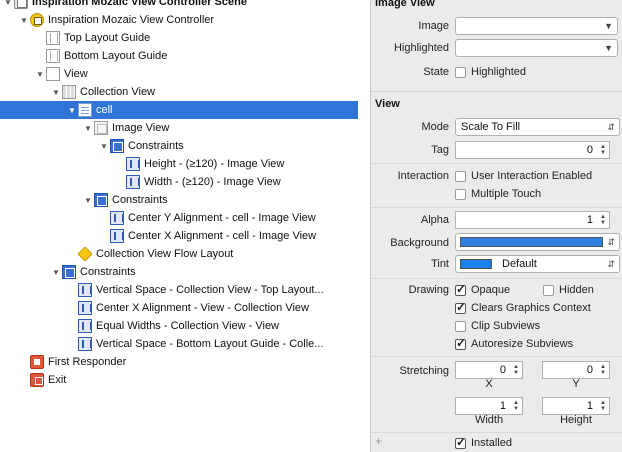  Describe the element at coordinates (179, 362) in the screenshot. I see `outline-first-responder: First Responder` at that location.